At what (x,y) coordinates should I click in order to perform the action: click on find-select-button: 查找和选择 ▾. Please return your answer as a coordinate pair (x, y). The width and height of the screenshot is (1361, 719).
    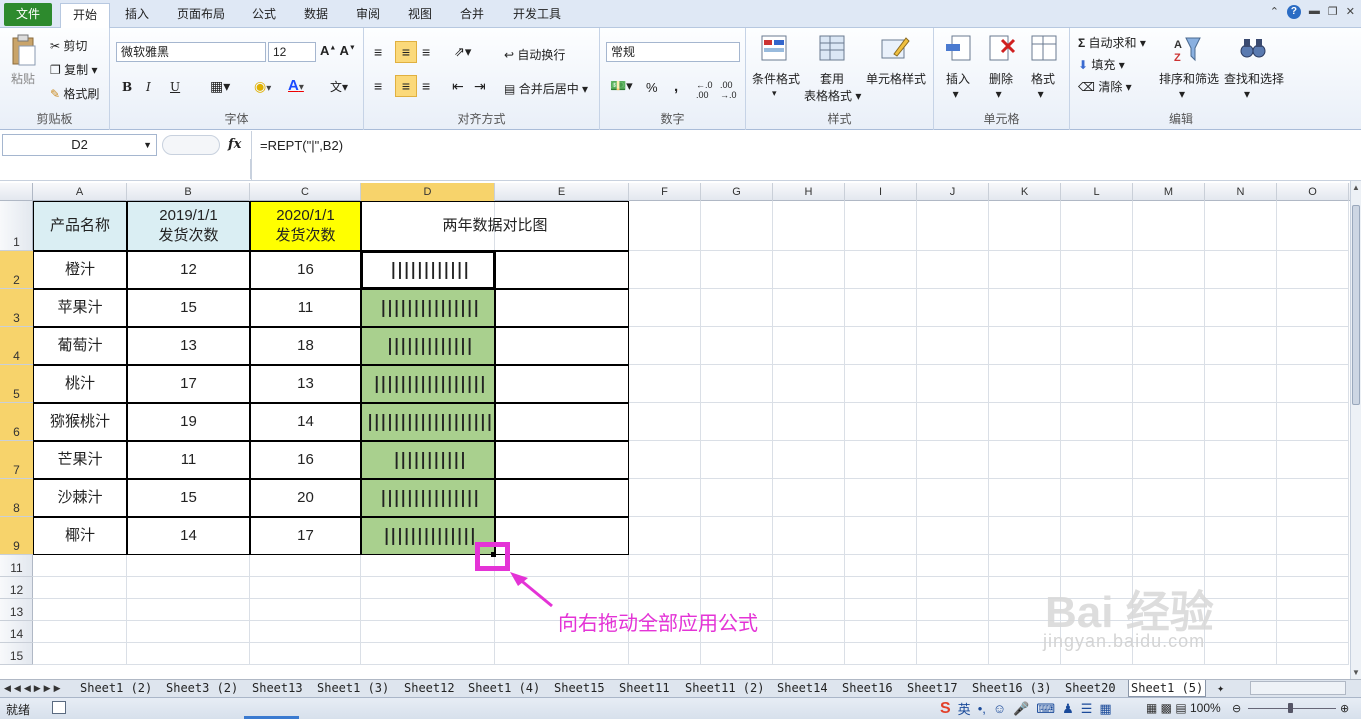
    Looking at the image, I should click on (1254, 85).